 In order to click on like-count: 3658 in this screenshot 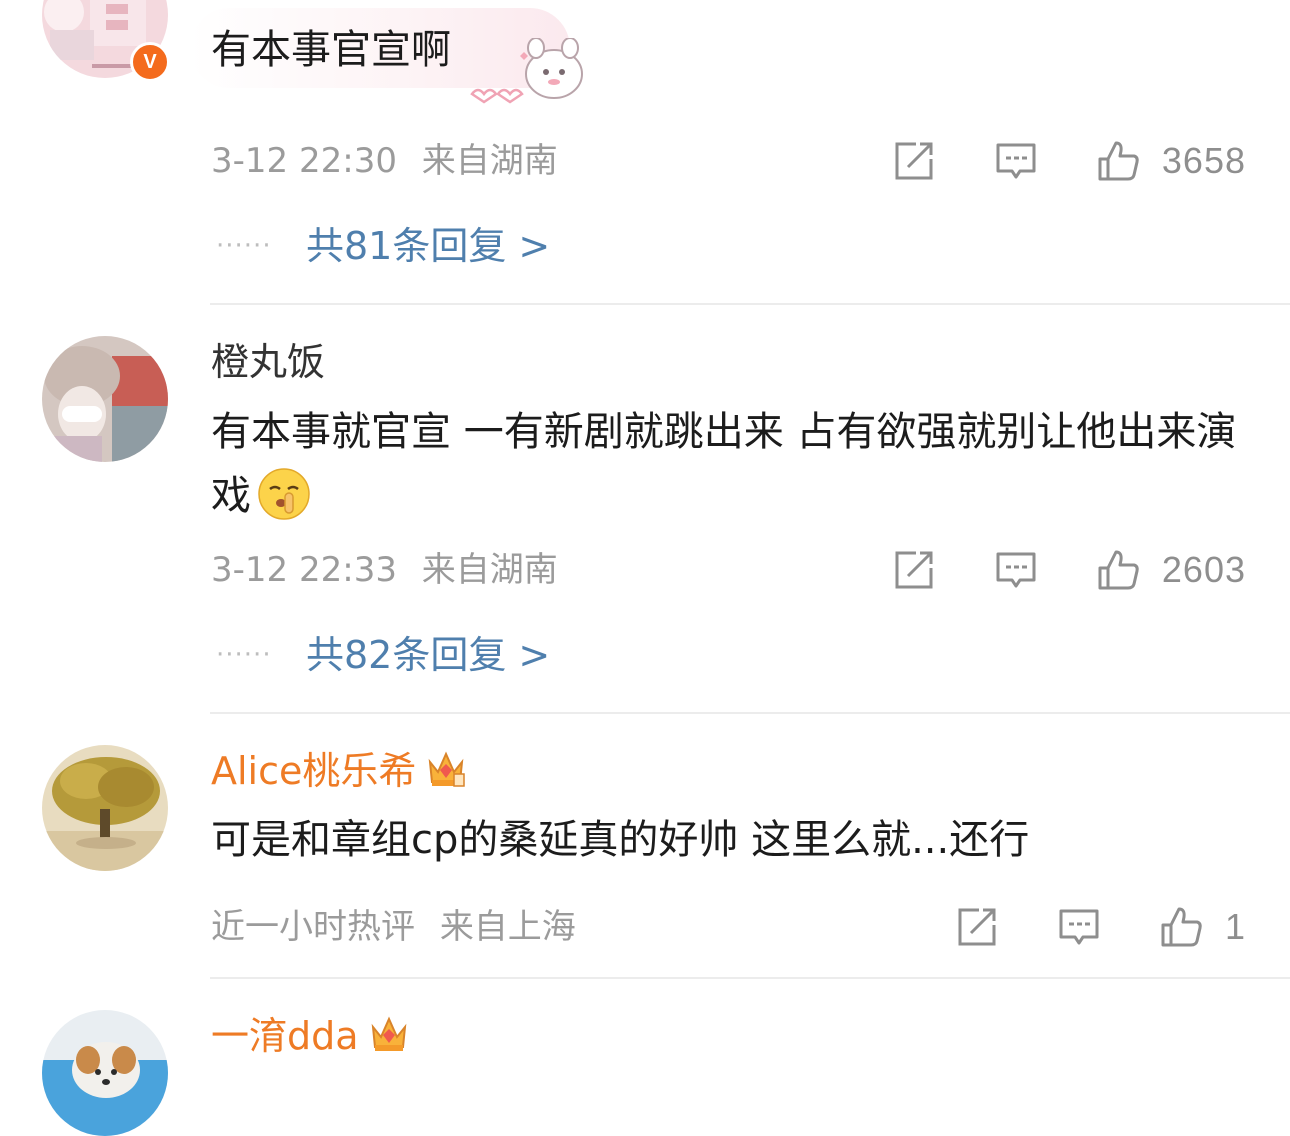, I will do `click(1203, 160)`.